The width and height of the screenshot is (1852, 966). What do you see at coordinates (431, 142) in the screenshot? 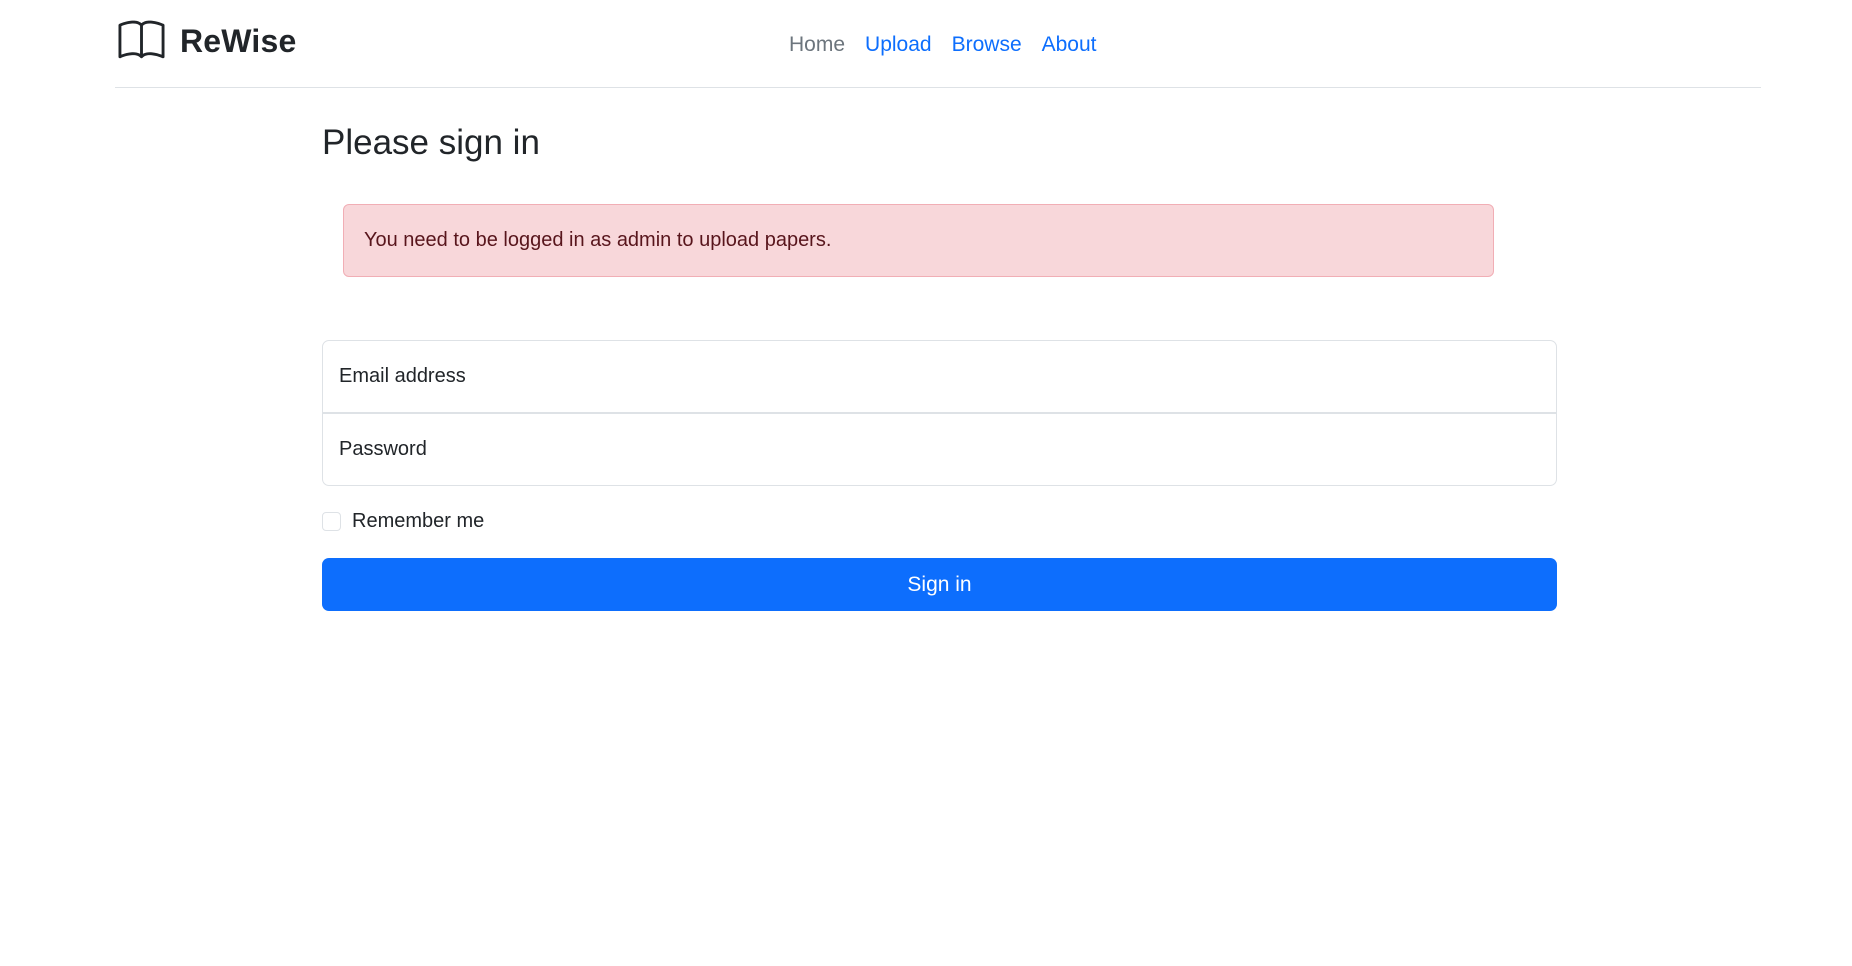
I see `page-title: Please sign in` at bounding box center [431, 142].